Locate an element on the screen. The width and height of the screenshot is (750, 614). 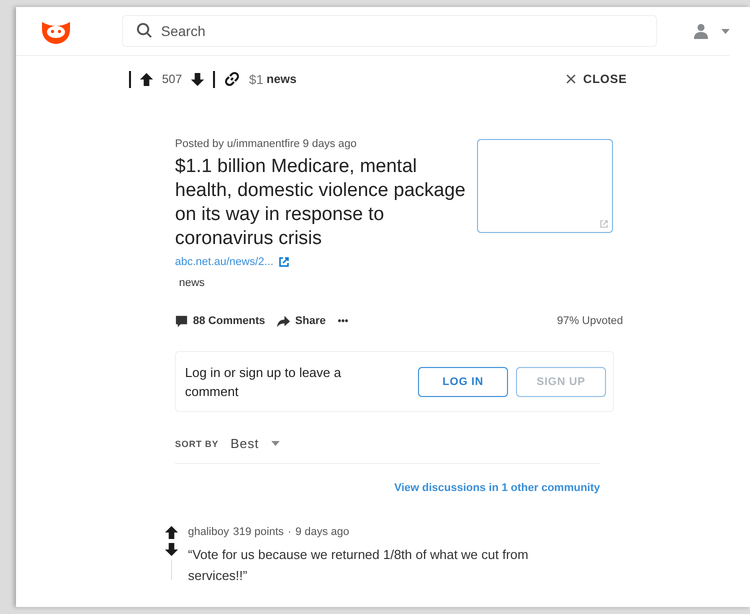
upvoted-percentage: 97% Upvoted is located at coordinates (589, 321).